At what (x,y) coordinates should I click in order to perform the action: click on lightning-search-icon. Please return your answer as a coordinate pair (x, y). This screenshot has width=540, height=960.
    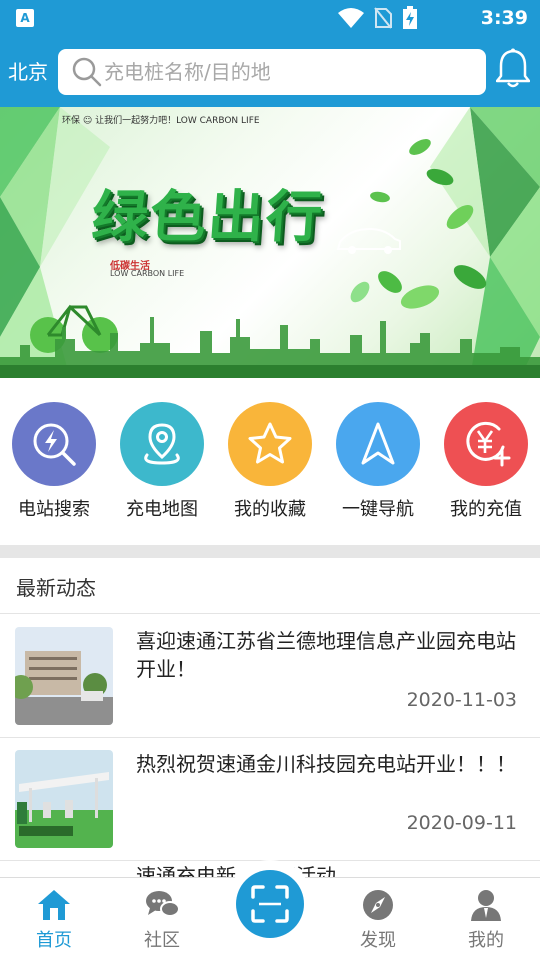
    Looking at the image, I should click on (54, 444).